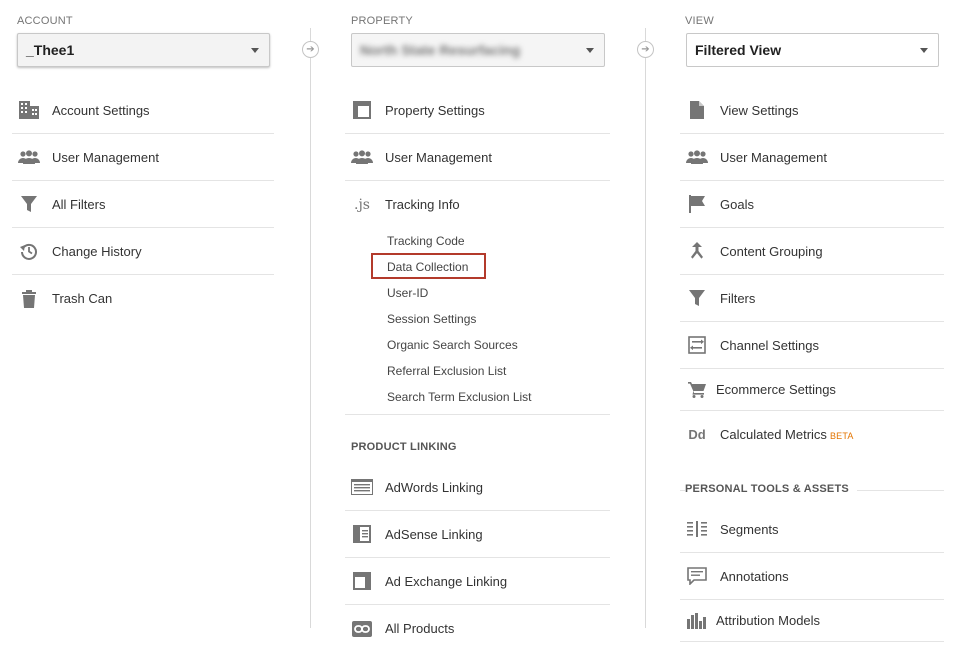 This screenshot has height=658, width=958. I want to click on account-settings-item: Account Settings, so click(143, 110).